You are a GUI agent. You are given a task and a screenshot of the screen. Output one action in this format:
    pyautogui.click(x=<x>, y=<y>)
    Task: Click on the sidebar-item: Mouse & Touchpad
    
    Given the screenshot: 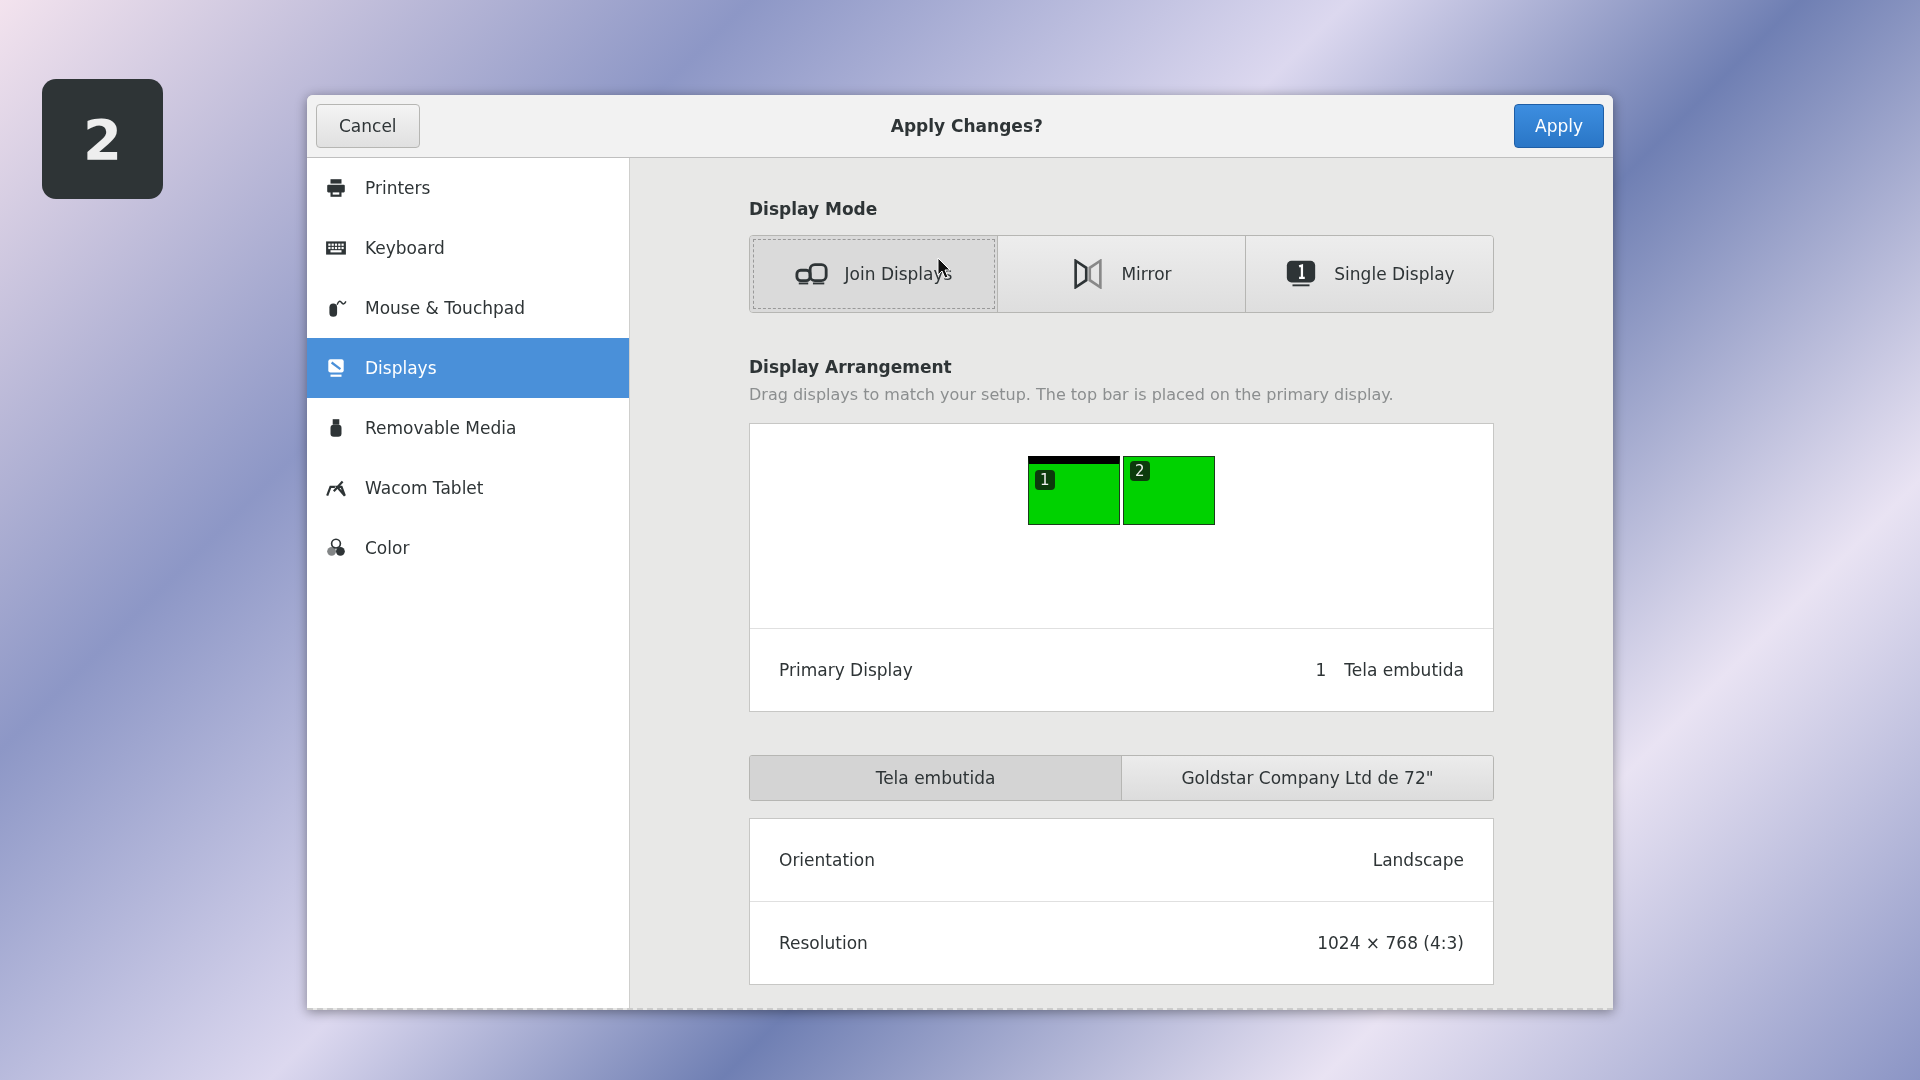 What is the action you would take?
    pyautogui.click(x=468, y=308)
    